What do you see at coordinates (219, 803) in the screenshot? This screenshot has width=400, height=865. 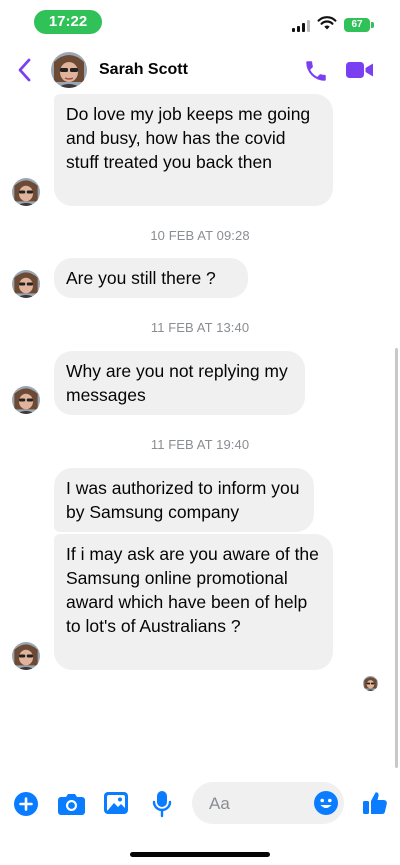 I see `message-input-placeholder: Aa` at bounding box center [219, 803].